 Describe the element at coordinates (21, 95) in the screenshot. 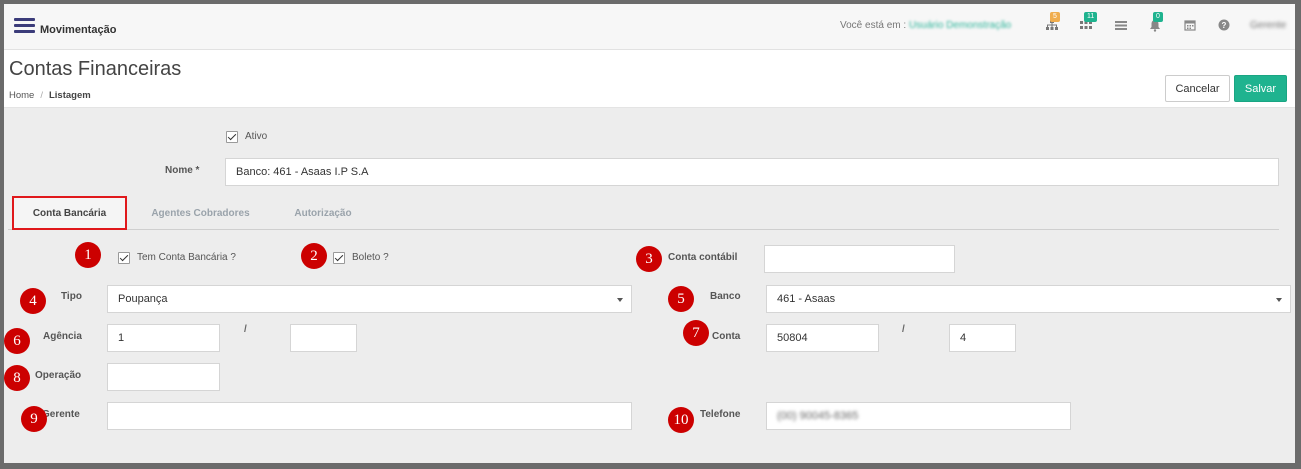

I see `breadcrumb-home: Home` at that location.